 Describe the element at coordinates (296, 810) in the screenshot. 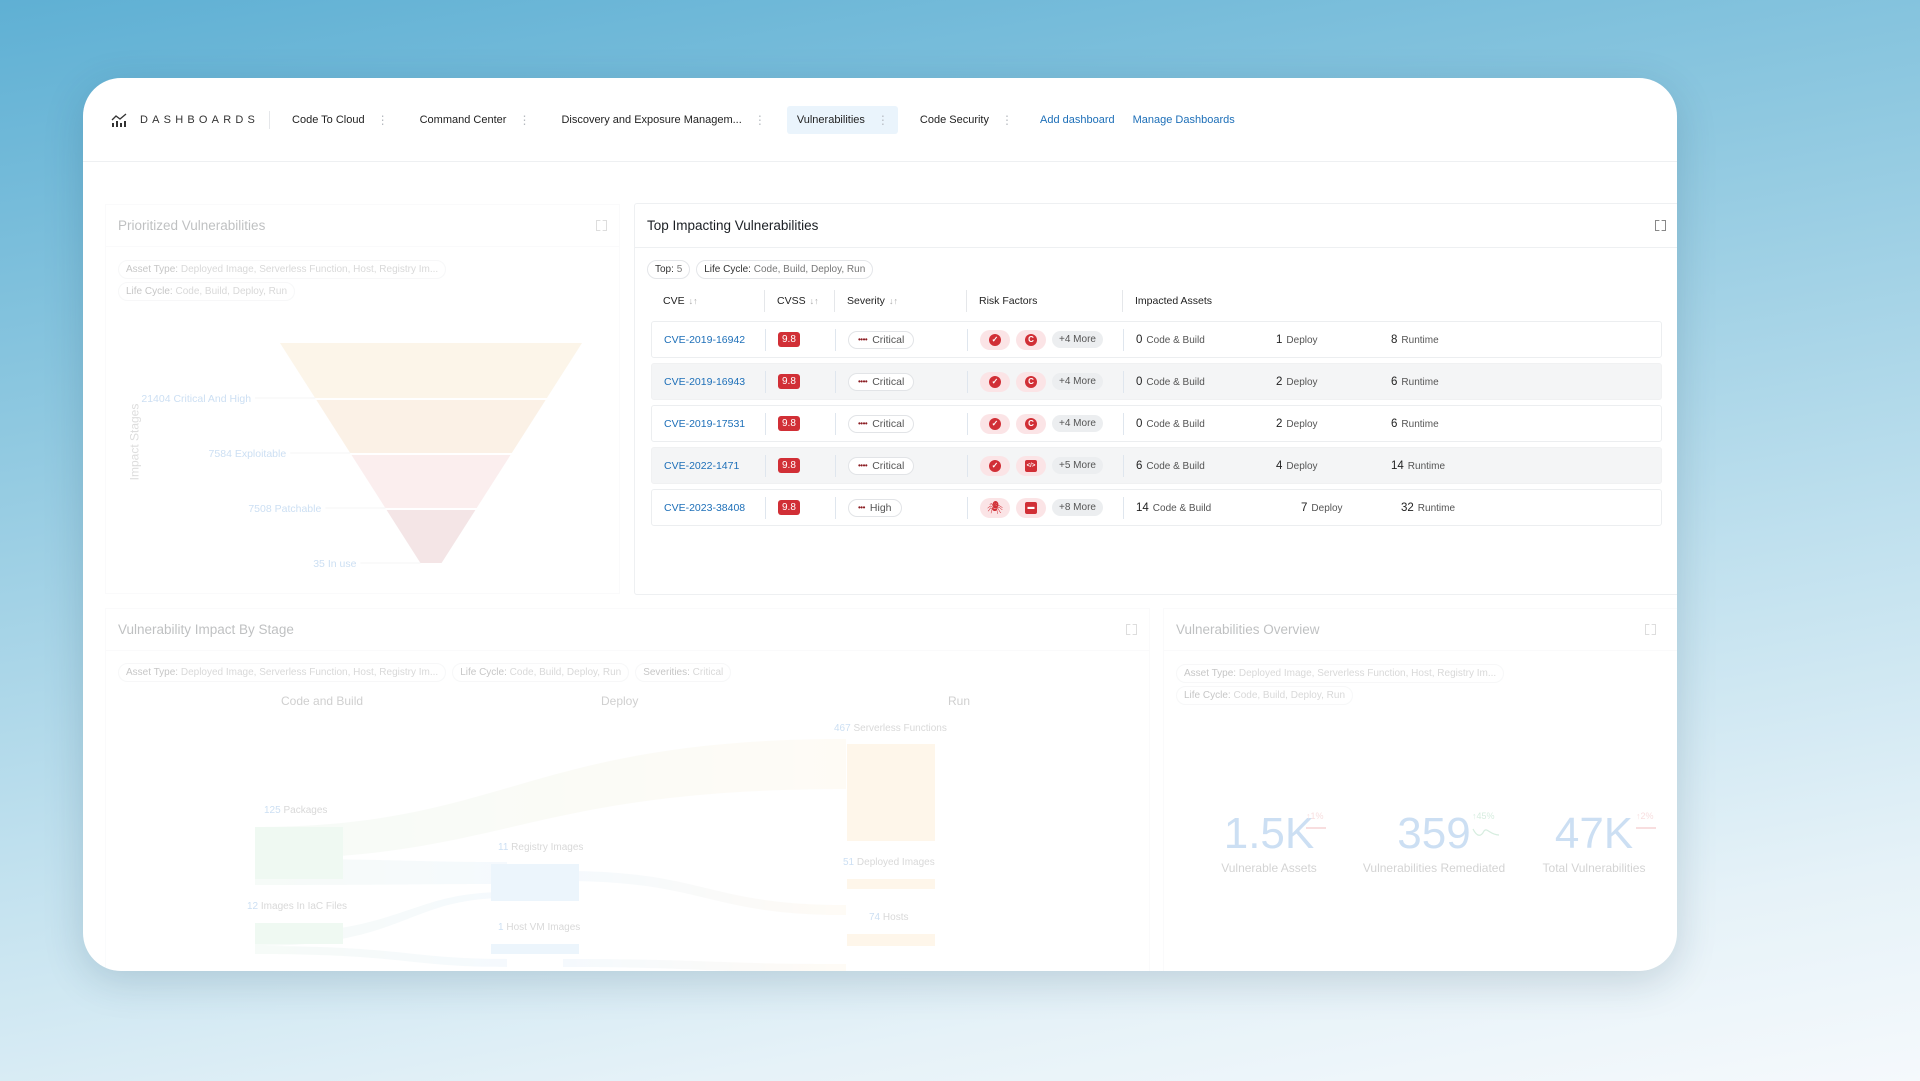

I see `sankey-label-packages: 125 Packages` at that location.